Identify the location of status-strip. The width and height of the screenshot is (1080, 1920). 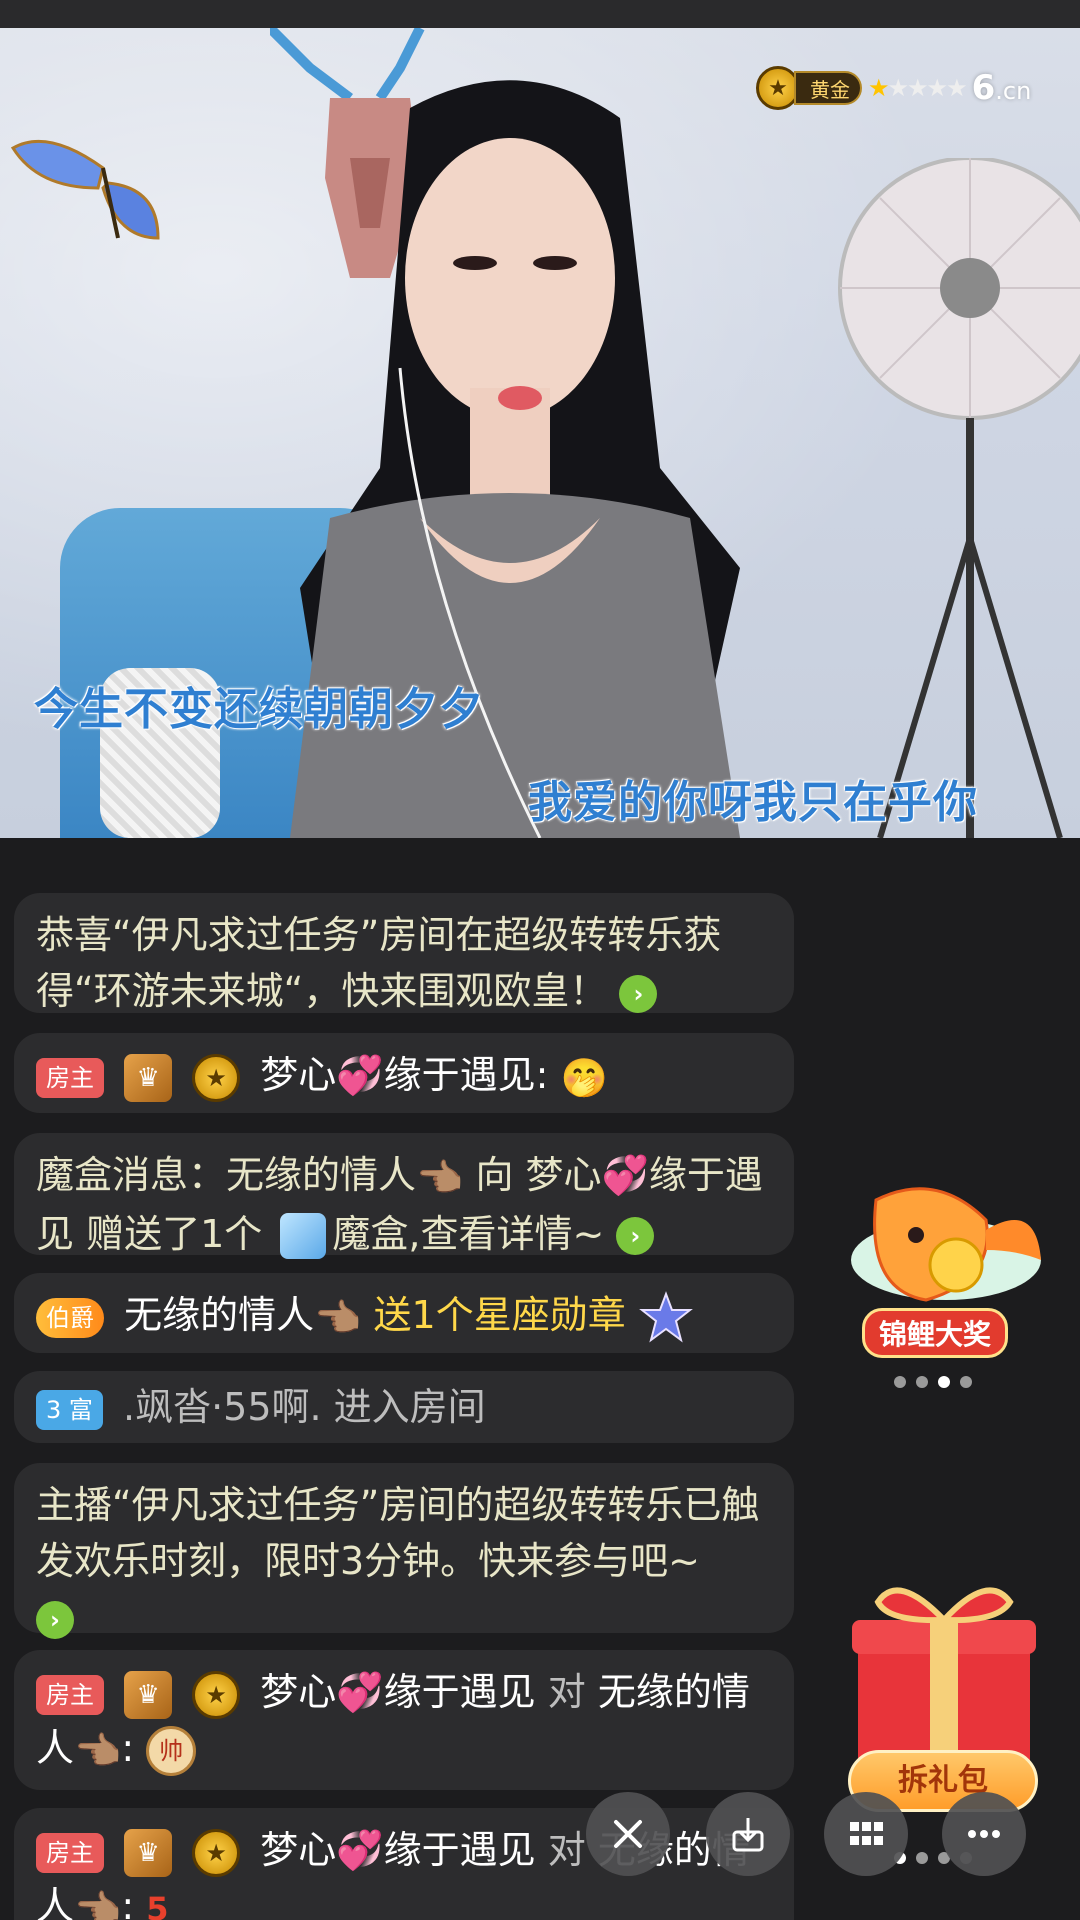
(540, 14).